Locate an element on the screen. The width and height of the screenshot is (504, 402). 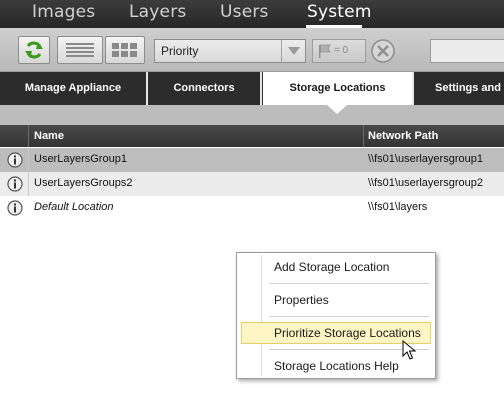
nav-tab-images: Images is located at coordinates (63, 12).